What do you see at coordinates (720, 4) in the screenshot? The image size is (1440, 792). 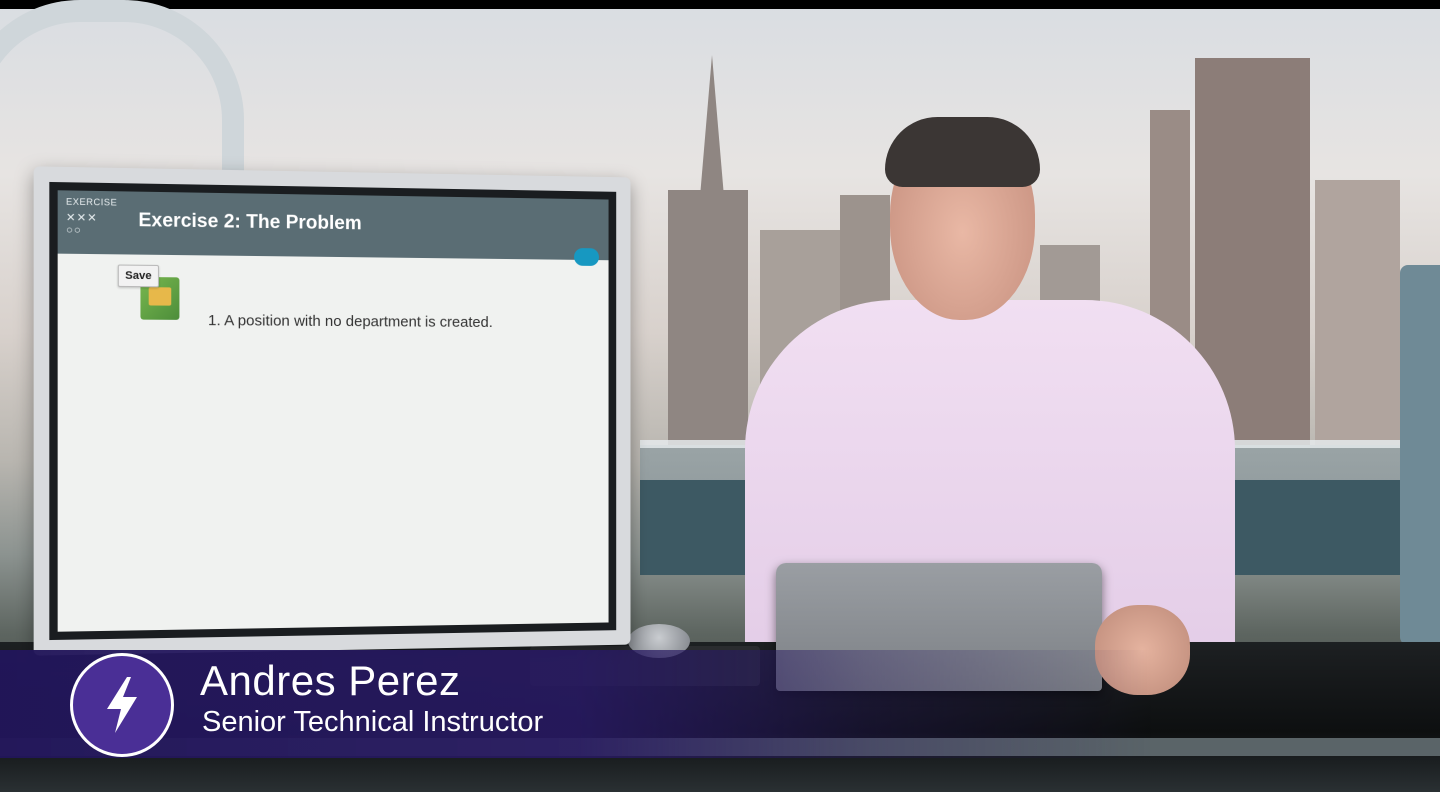 I see `letterbox-bar` at bounding box center [720, 4].